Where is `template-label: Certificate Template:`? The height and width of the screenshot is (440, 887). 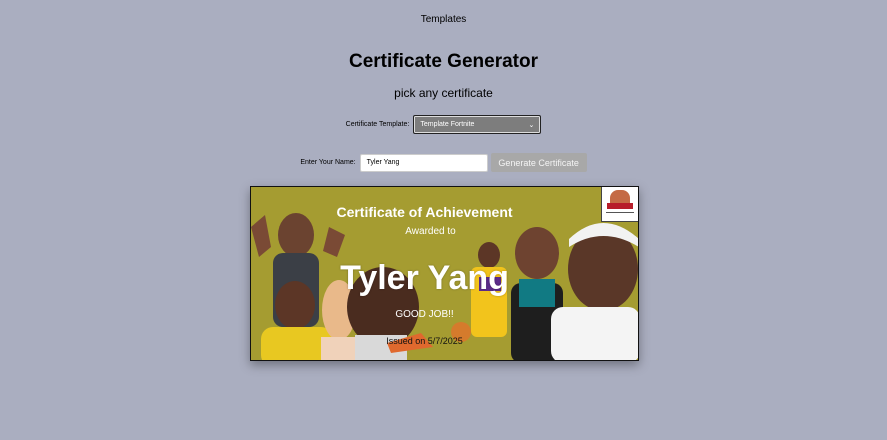 template-label: Certificate Template: is located at coordinates (377, 124).